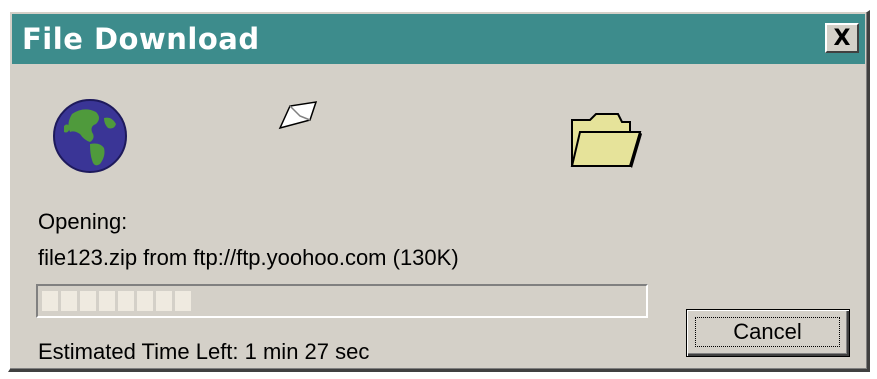  I want to click on title-bar: File Download X, so click(438, 39).